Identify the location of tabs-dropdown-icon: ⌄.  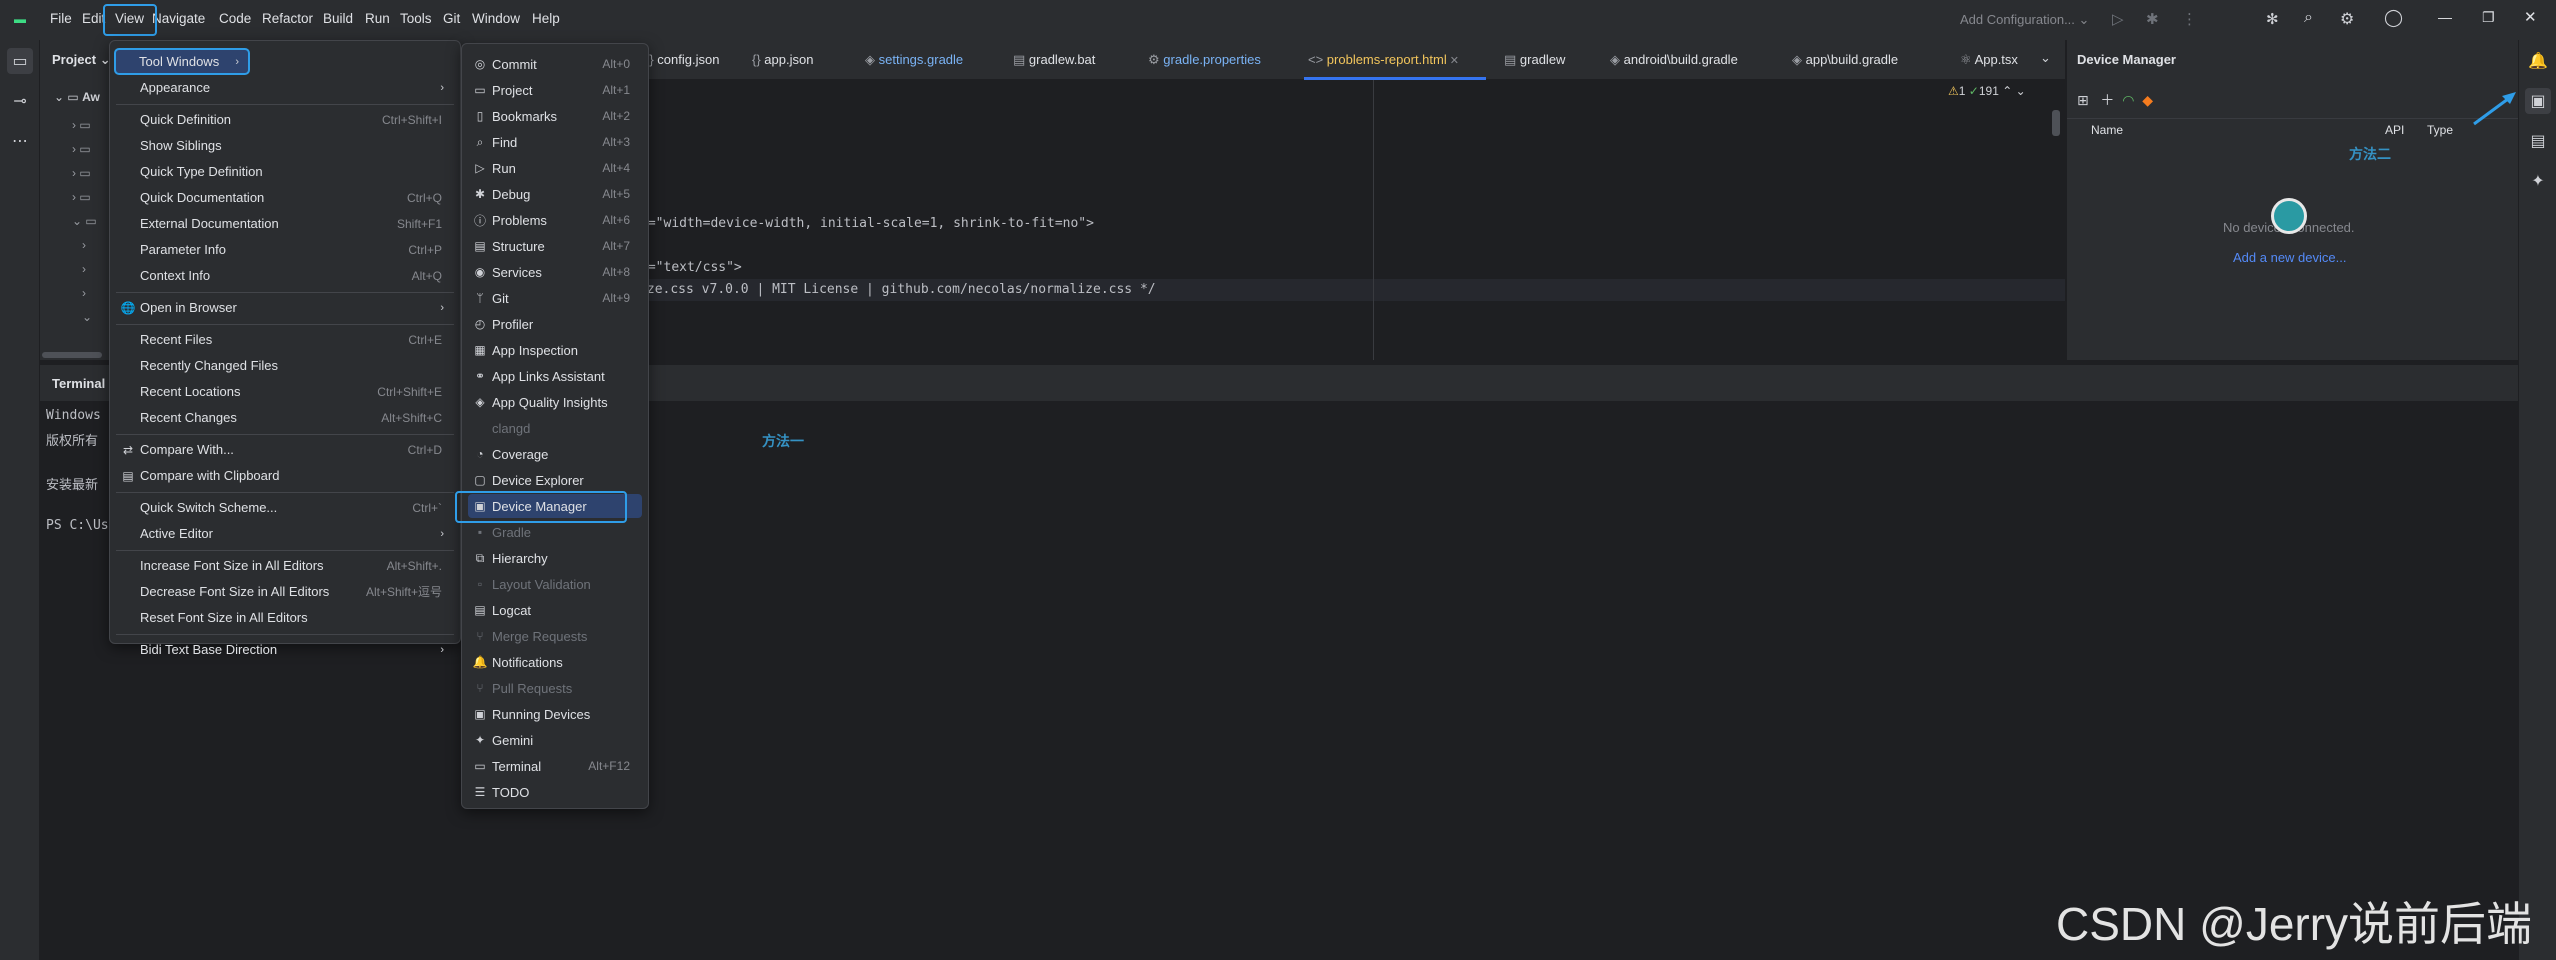
(2045, 58).